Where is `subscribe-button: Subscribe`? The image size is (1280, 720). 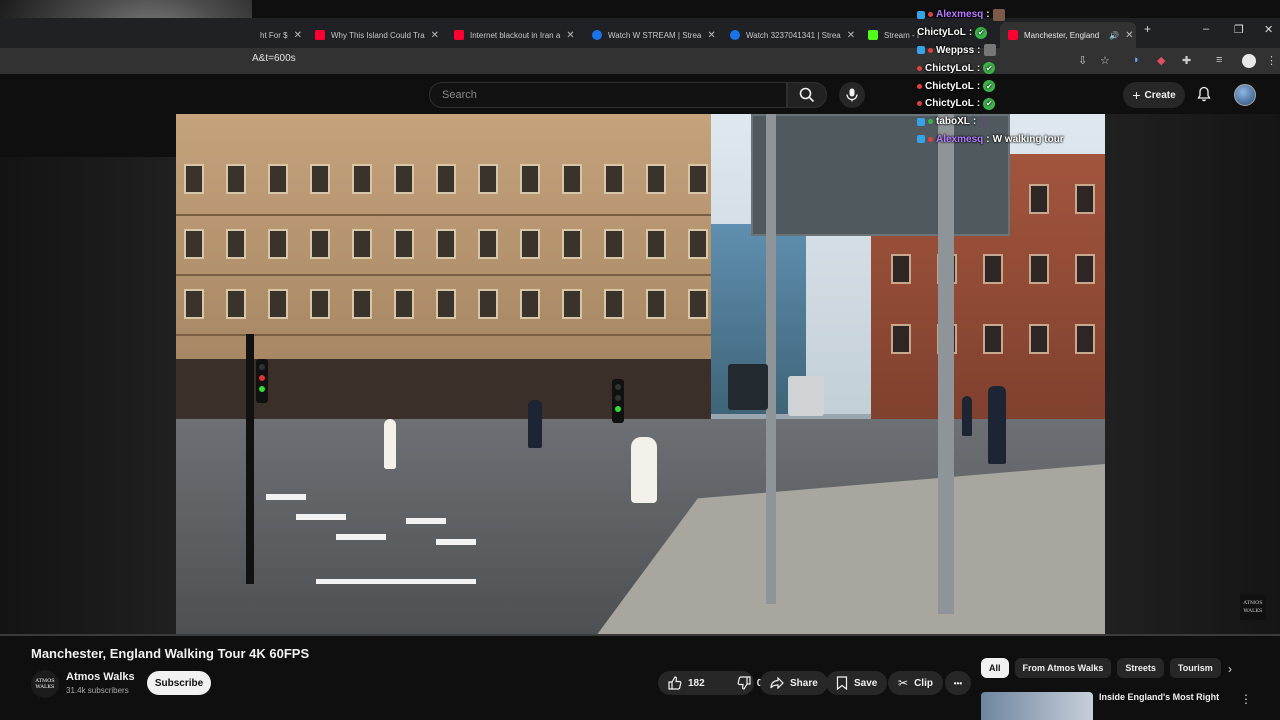 subscribe-button: Subscribe is located at coordinates (179, 683).